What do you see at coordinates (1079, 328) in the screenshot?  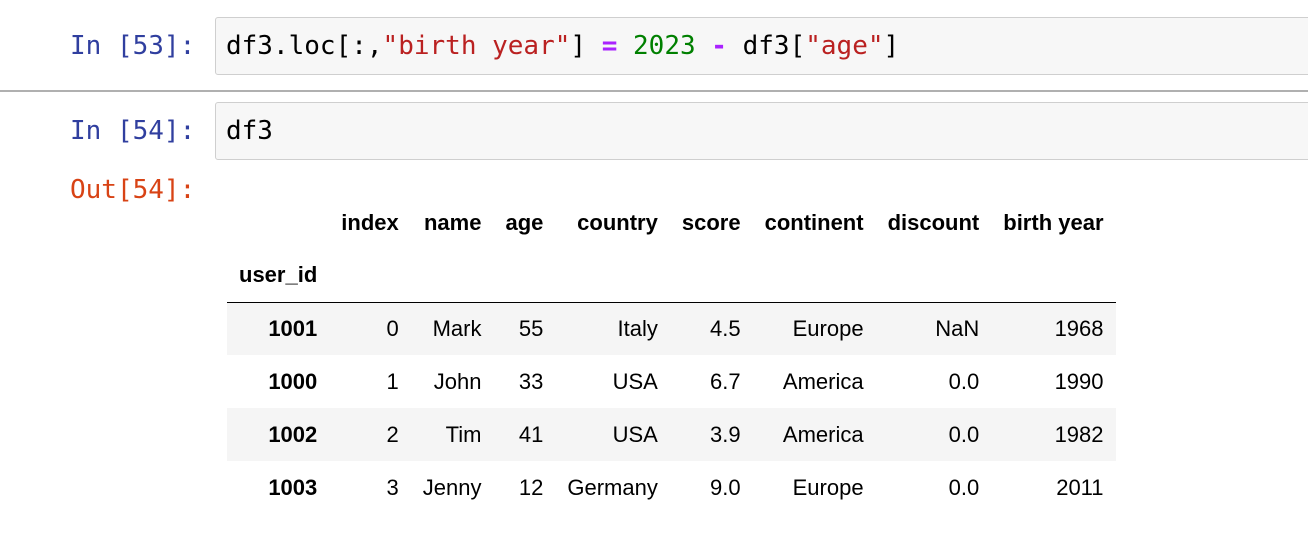 I see `table-cell: 1968` at bounding box center [1079, 328].